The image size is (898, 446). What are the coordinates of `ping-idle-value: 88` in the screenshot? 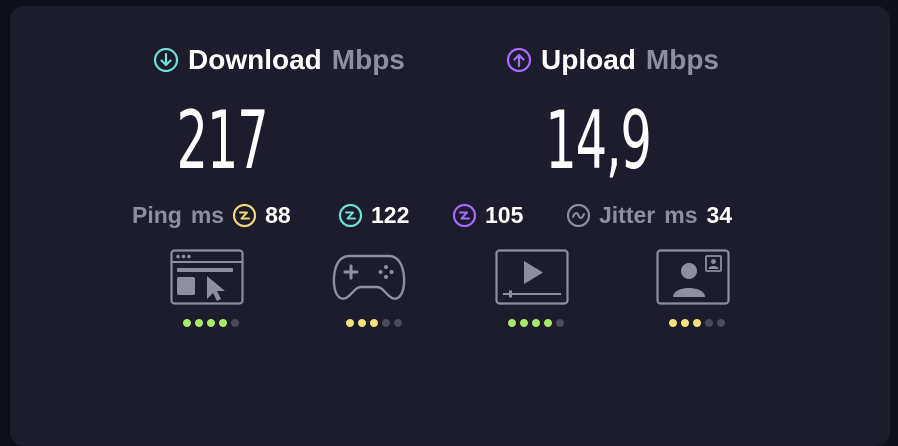 It's located at (278, 215).